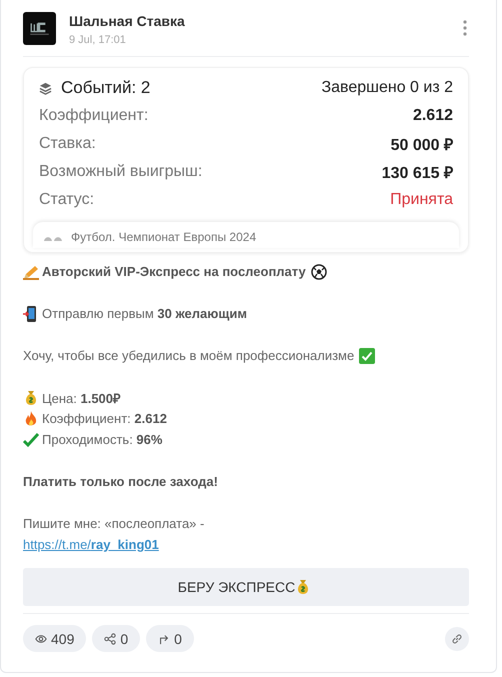  I want to click on bet-value: 130 615 ₽, so click(417, 173).